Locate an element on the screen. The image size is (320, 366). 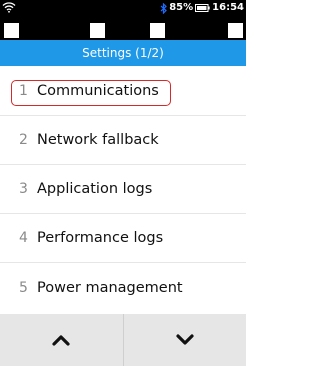
battery-percent: 85% is located at coordinates (181, 7).